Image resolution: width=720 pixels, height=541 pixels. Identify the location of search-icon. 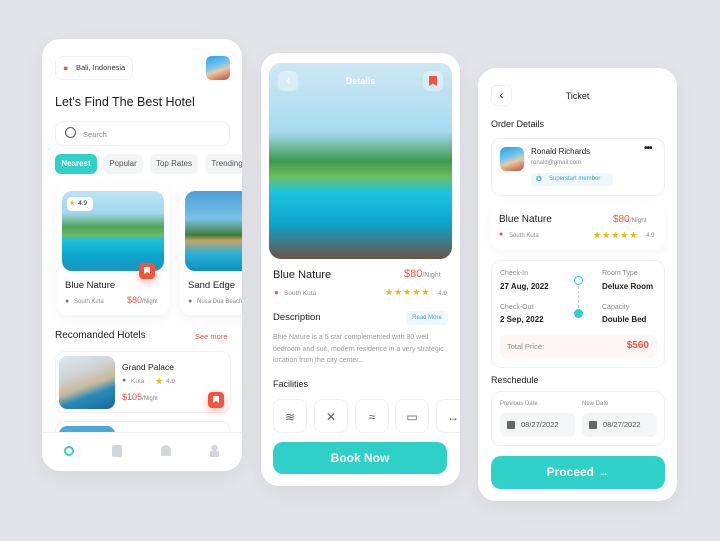
(70, 132).